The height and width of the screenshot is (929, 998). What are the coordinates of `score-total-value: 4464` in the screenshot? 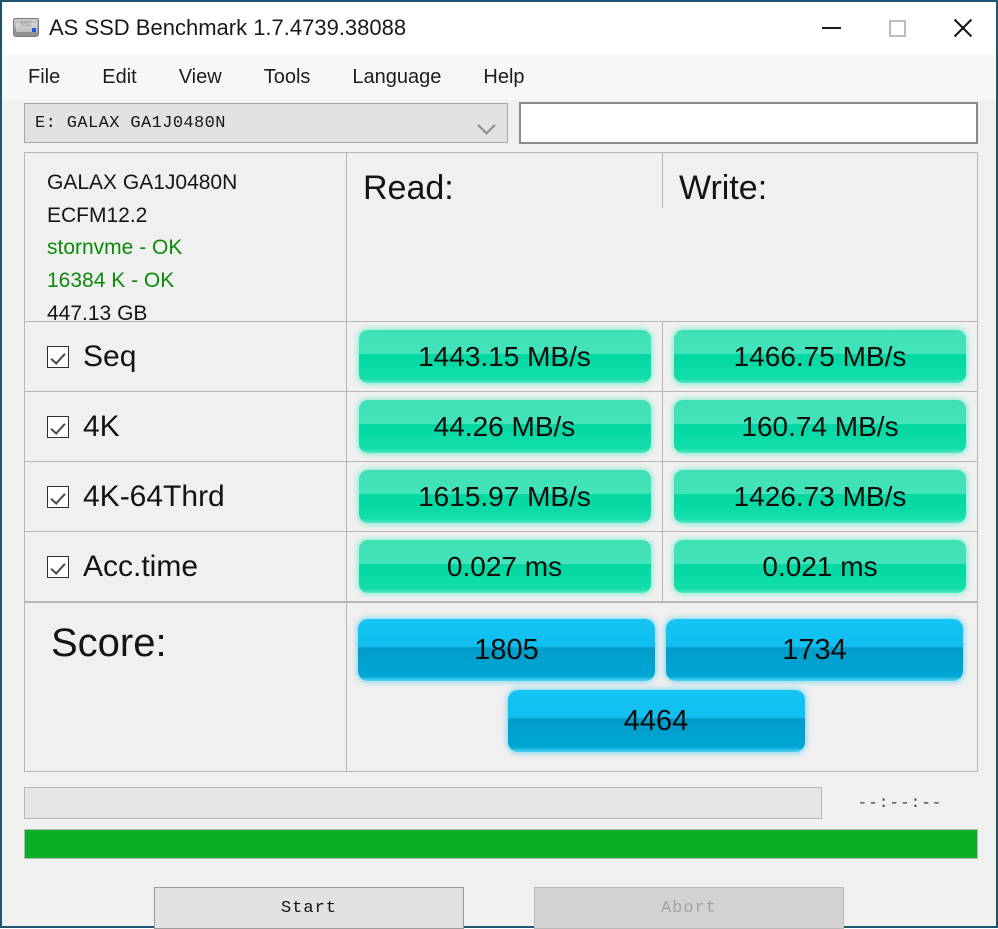 It's located at (656, 721).